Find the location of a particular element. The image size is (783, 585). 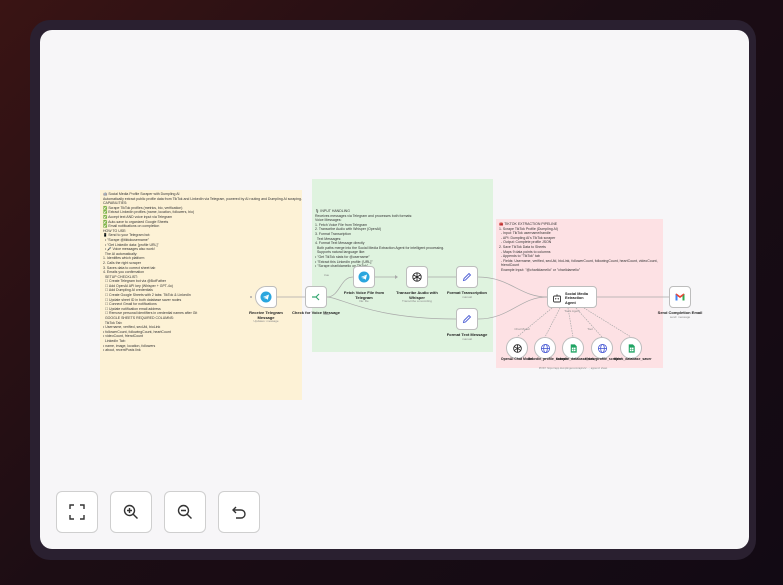

zoom-in-button is located at coordinates (131, 512).